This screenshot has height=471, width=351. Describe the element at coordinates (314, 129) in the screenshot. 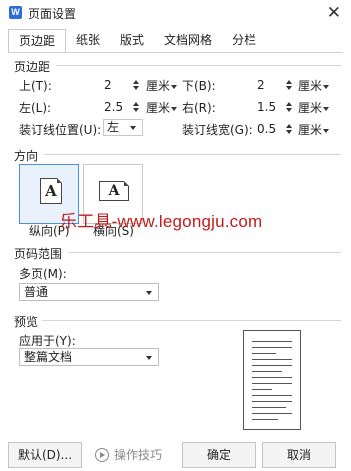

I see `gutter-width-unit: 厘米` at that location.